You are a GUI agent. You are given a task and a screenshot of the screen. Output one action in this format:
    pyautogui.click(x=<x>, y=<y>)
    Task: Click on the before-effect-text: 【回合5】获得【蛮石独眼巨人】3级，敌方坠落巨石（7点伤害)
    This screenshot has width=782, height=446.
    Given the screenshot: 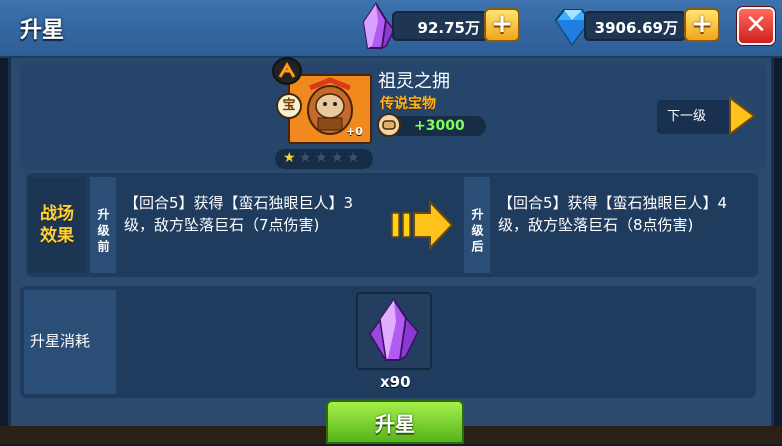 What is the action you would take?
    pyautogui.click(x=239, y=214)
    